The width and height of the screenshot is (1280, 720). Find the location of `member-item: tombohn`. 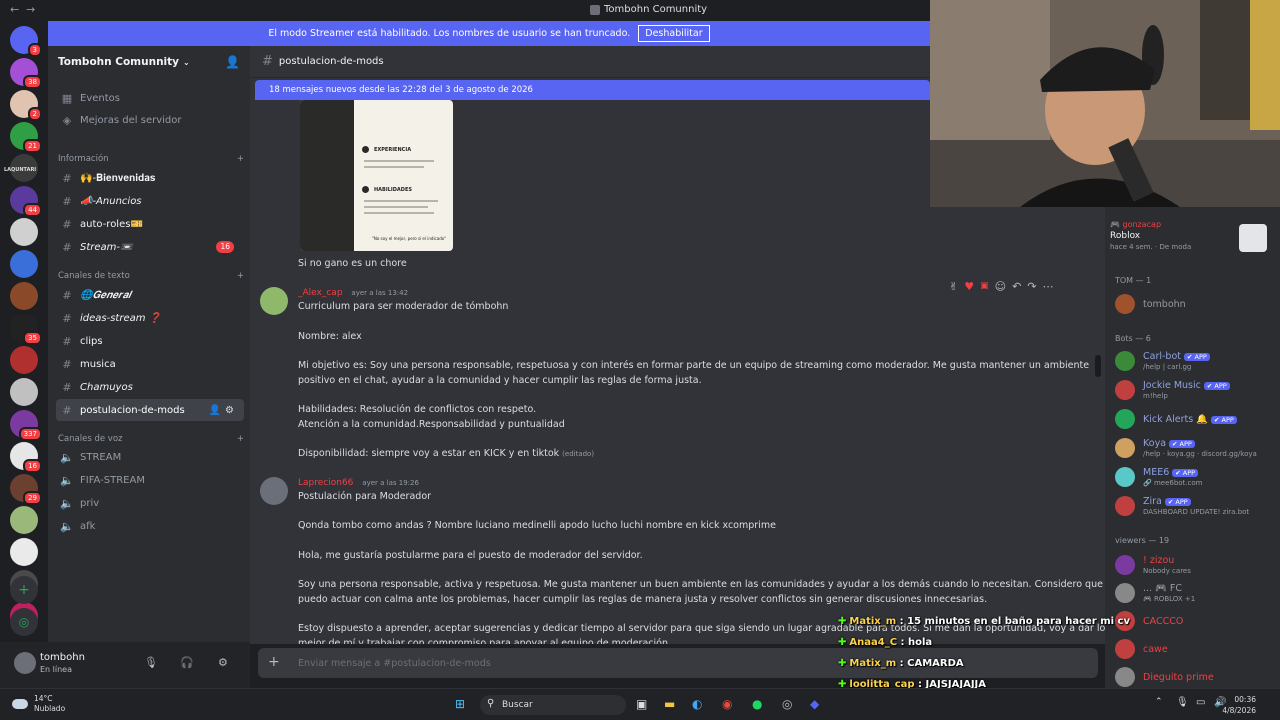

member-item: tombohn is located at coordinates (1195, 305).